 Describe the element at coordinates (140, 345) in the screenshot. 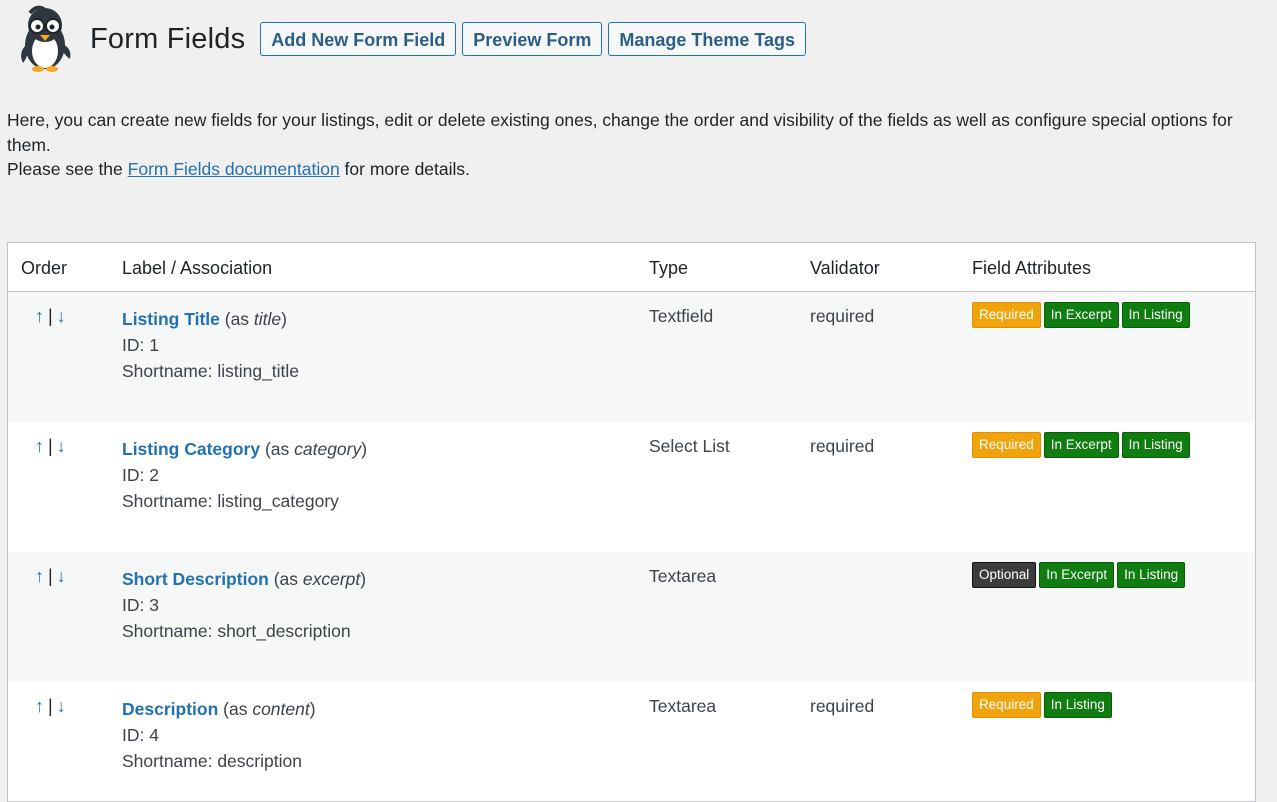

I see `field-id: ID: 1` at that location.